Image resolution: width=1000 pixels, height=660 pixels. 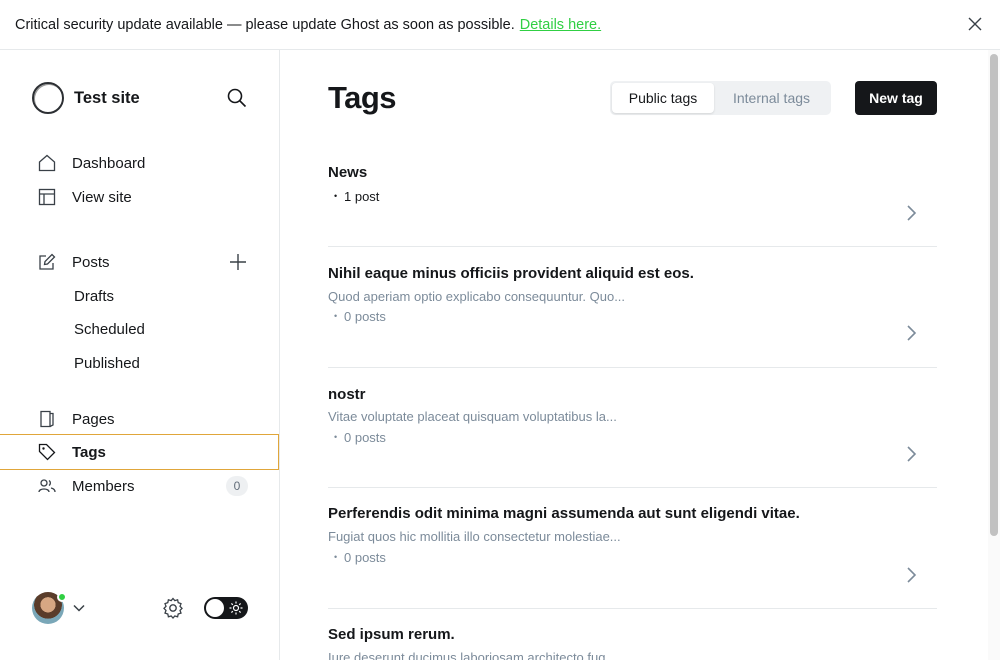 I want to click on sidebar-item-published: Published, so click(x=139, y=363).